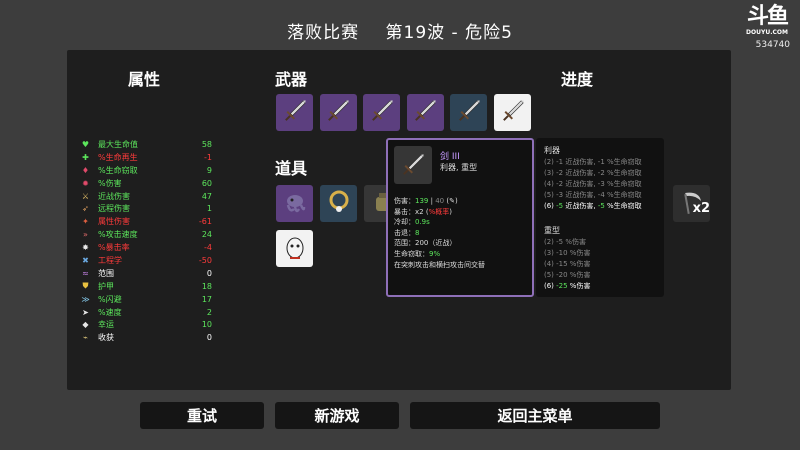  I want to click on stat-label: 护甲, so click(106, 286).